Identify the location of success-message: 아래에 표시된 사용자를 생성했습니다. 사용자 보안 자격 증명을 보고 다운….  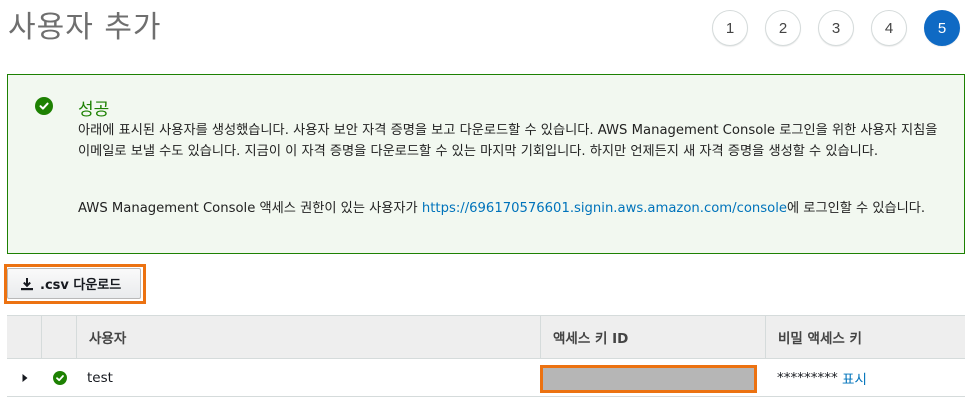
(508, 141).